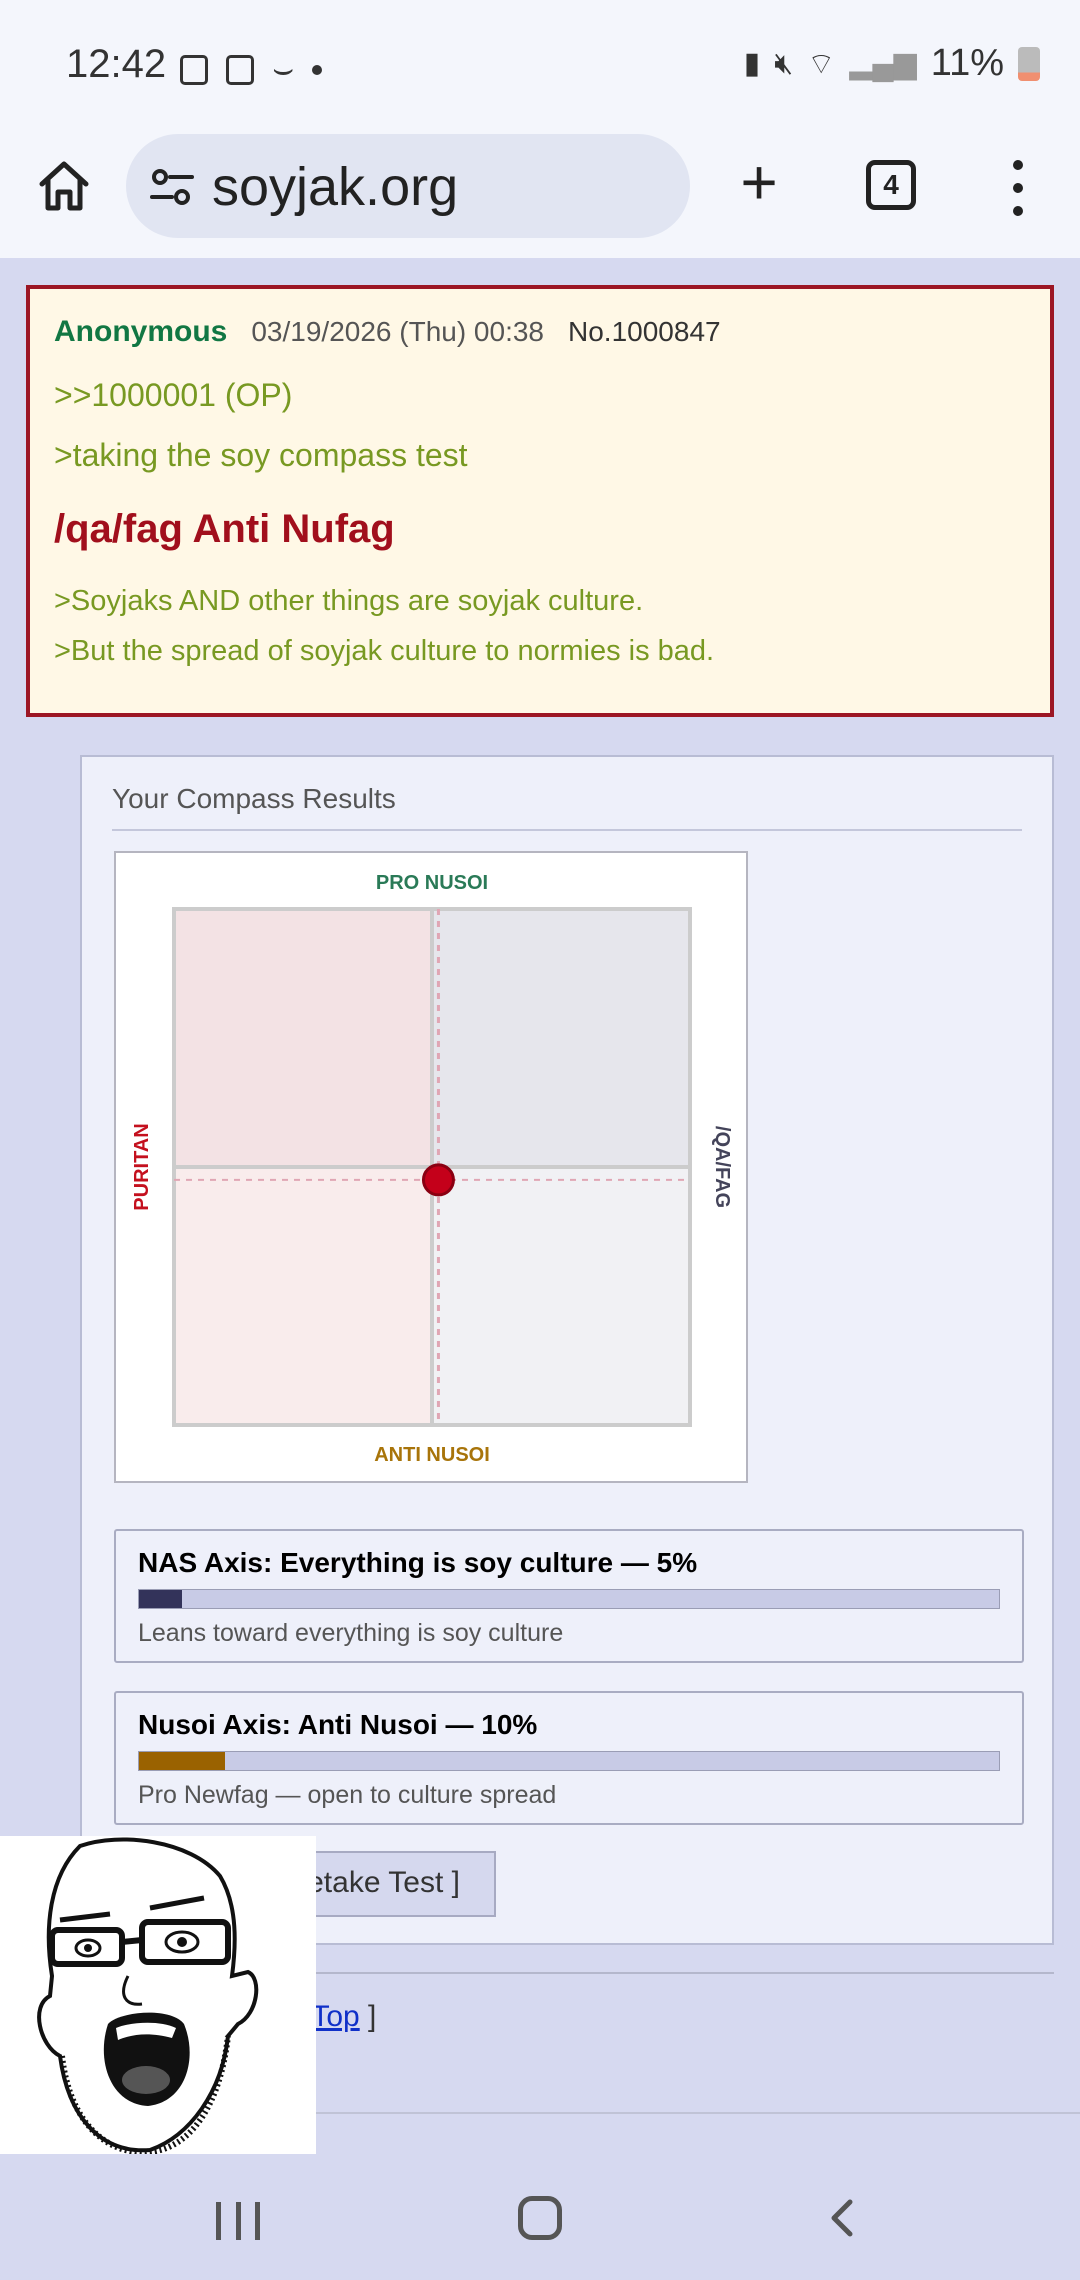 The width and height of the screenshot is (1080, 2280). What do you see at coordinates (883, 63) in the screenshot?
I see `signal-icon: ▂▄▆` at bounding box center [883, 63].